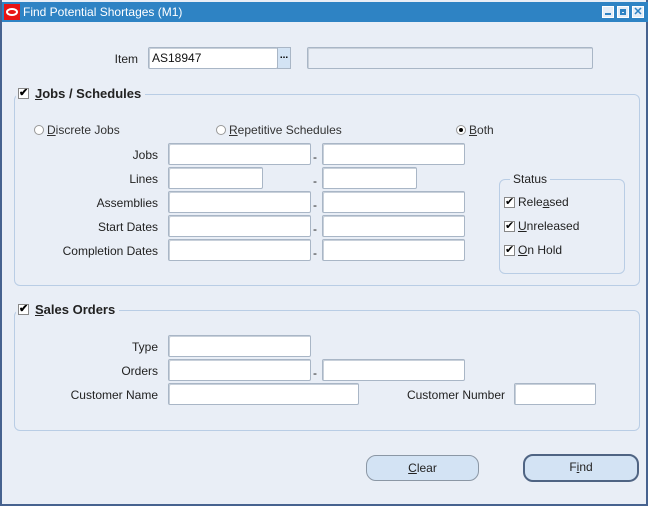  I want to click on unreleased-checkbox, so click(509, 225).